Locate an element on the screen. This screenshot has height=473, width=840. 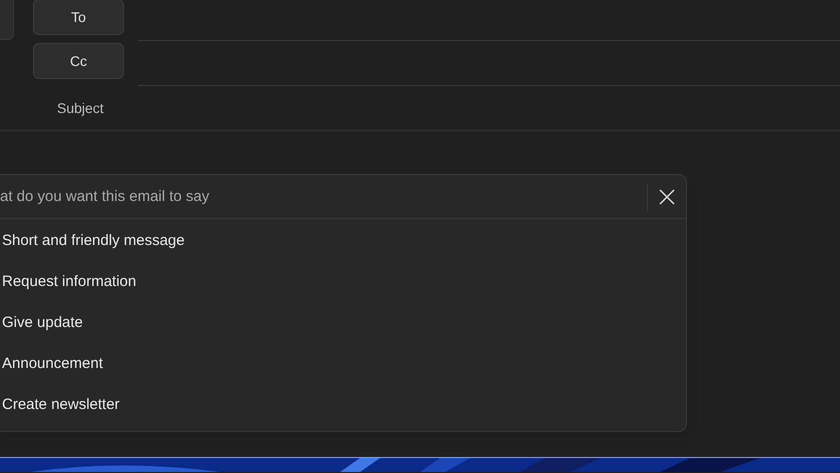
close-icon is located at coordinates (667, 196).